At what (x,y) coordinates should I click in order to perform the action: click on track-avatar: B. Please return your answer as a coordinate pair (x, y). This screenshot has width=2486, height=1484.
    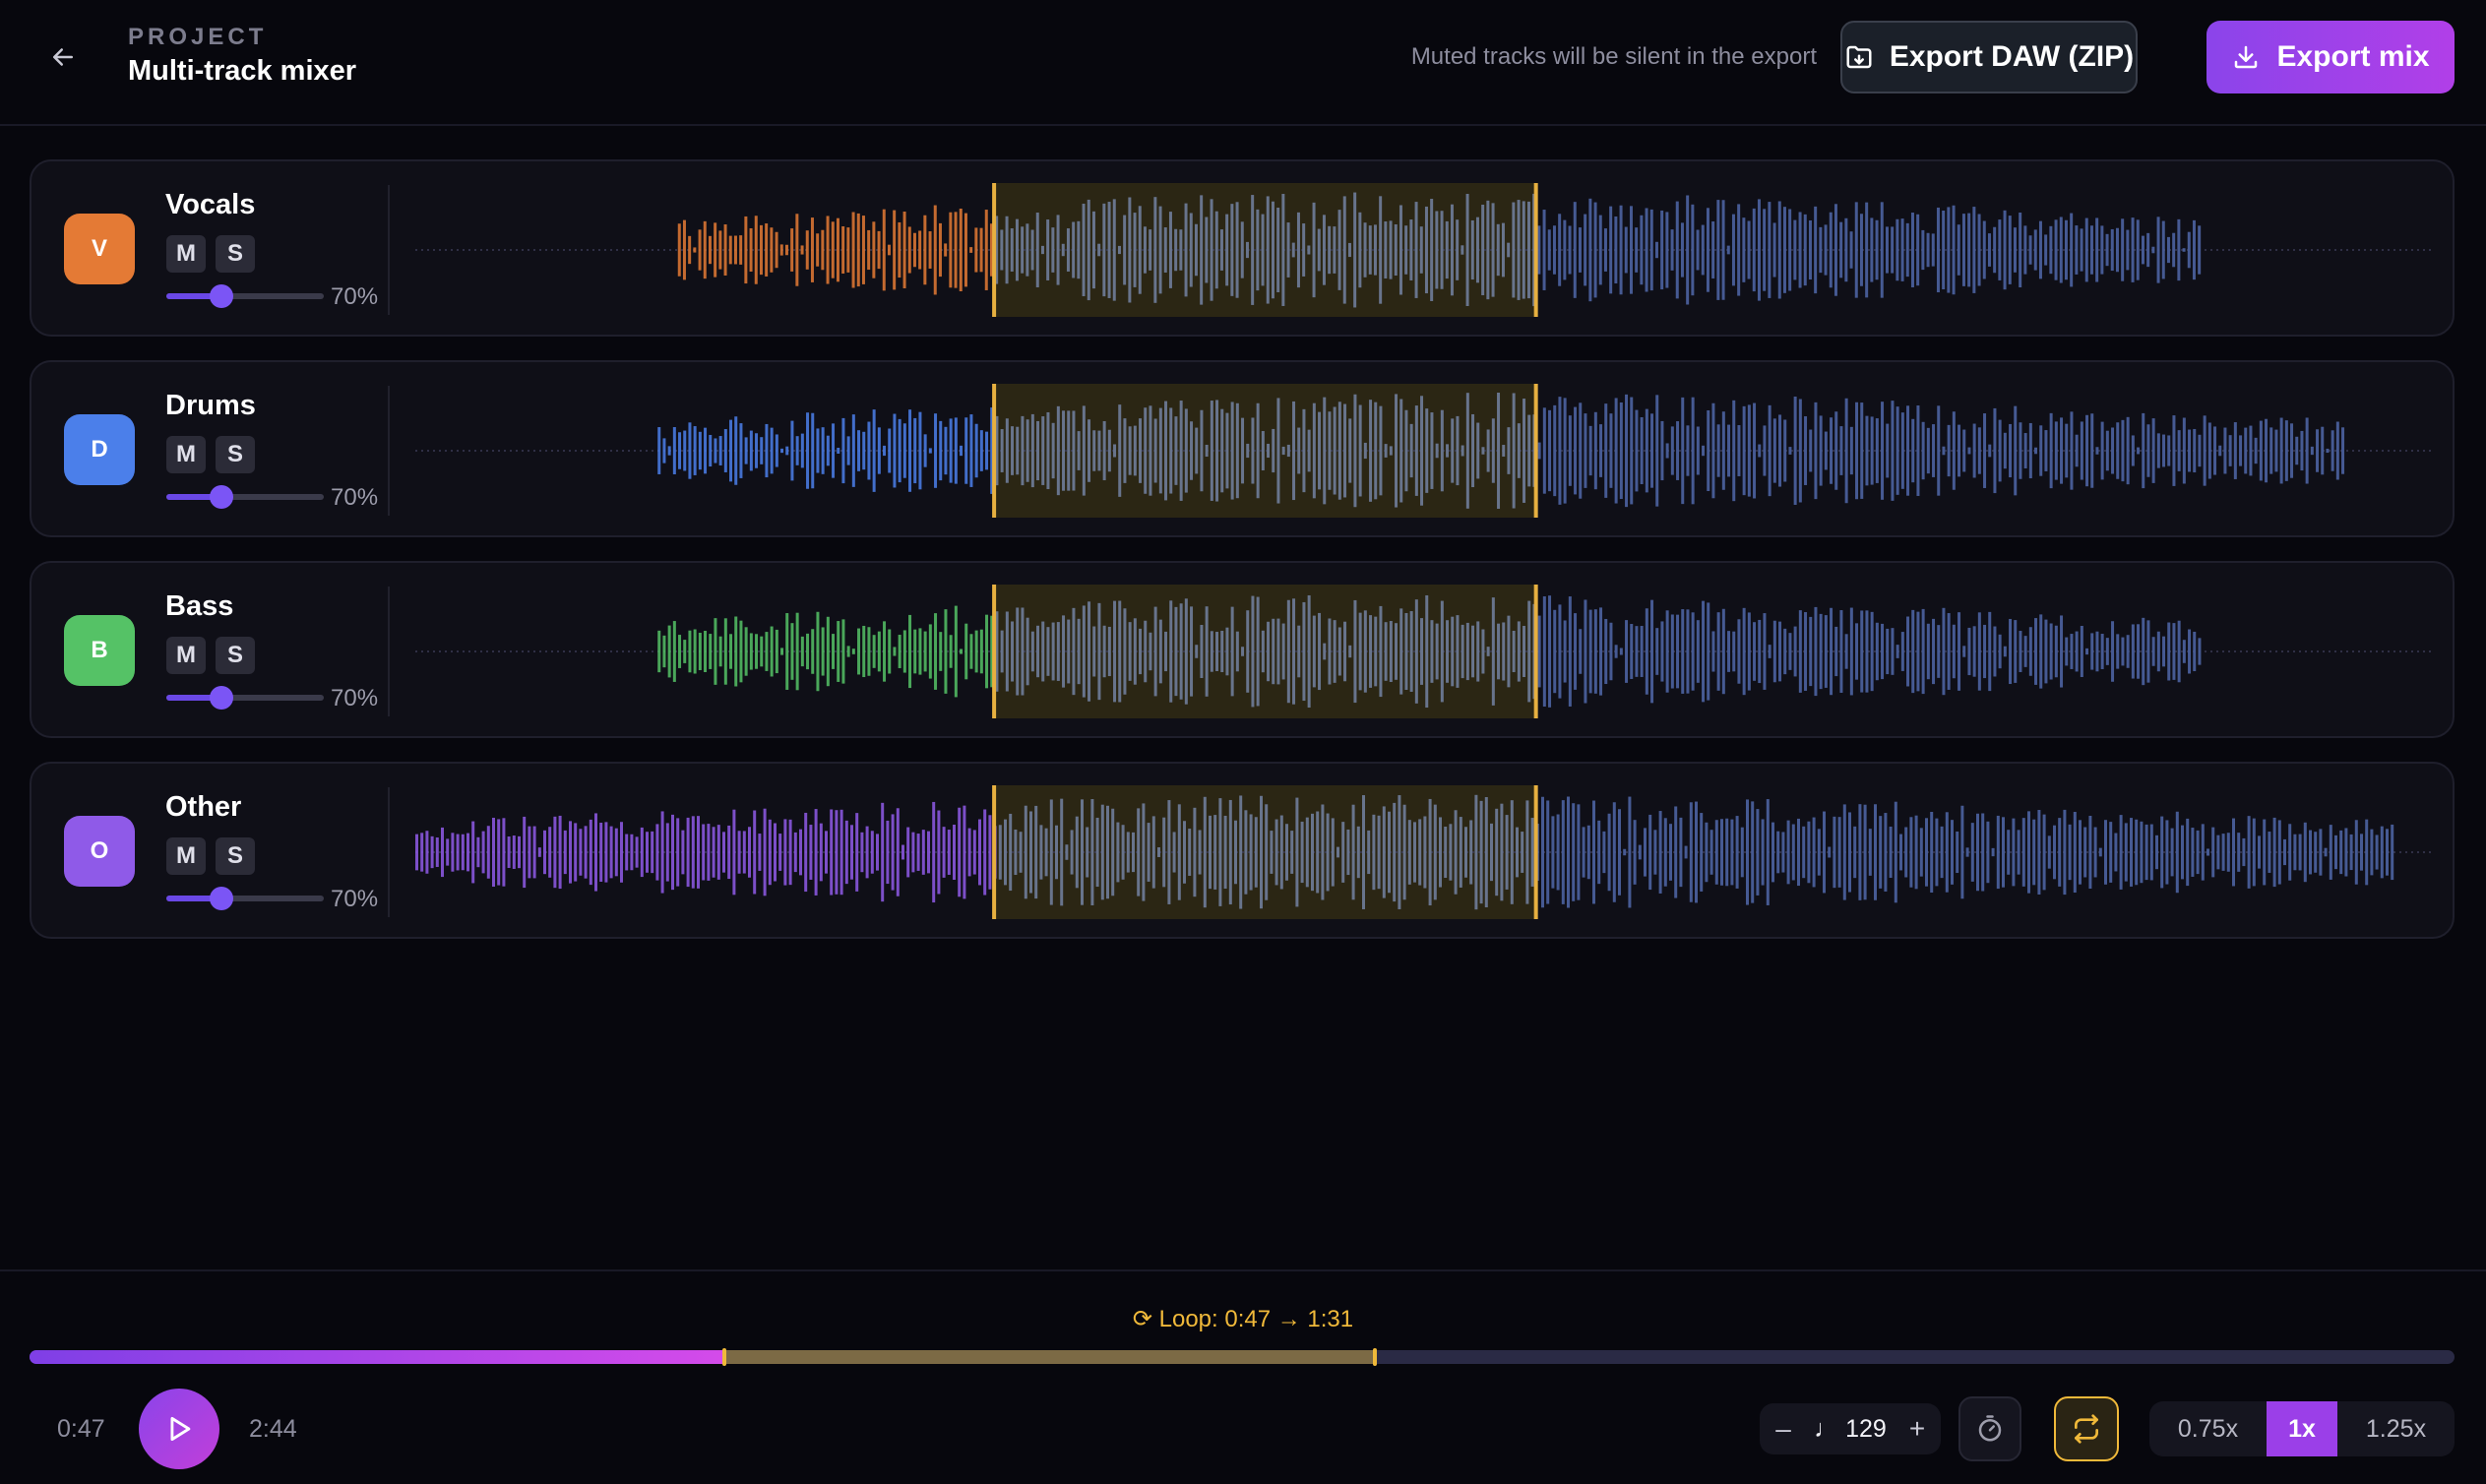
    Looking at the image, I should click on (99, 650).